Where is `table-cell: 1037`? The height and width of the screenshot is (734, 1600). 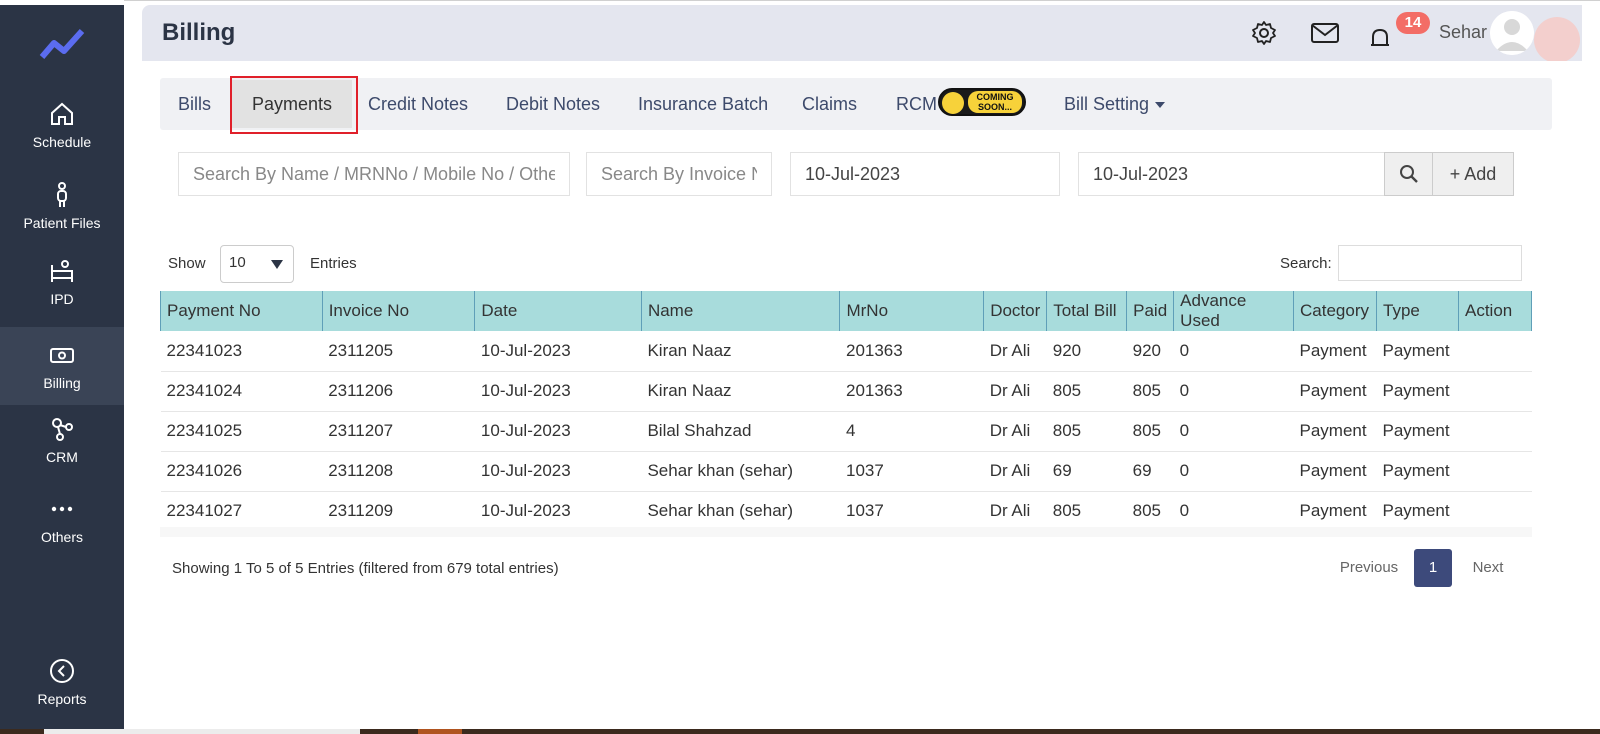
table-cell: 1037 is located at coordinates (864, 470).